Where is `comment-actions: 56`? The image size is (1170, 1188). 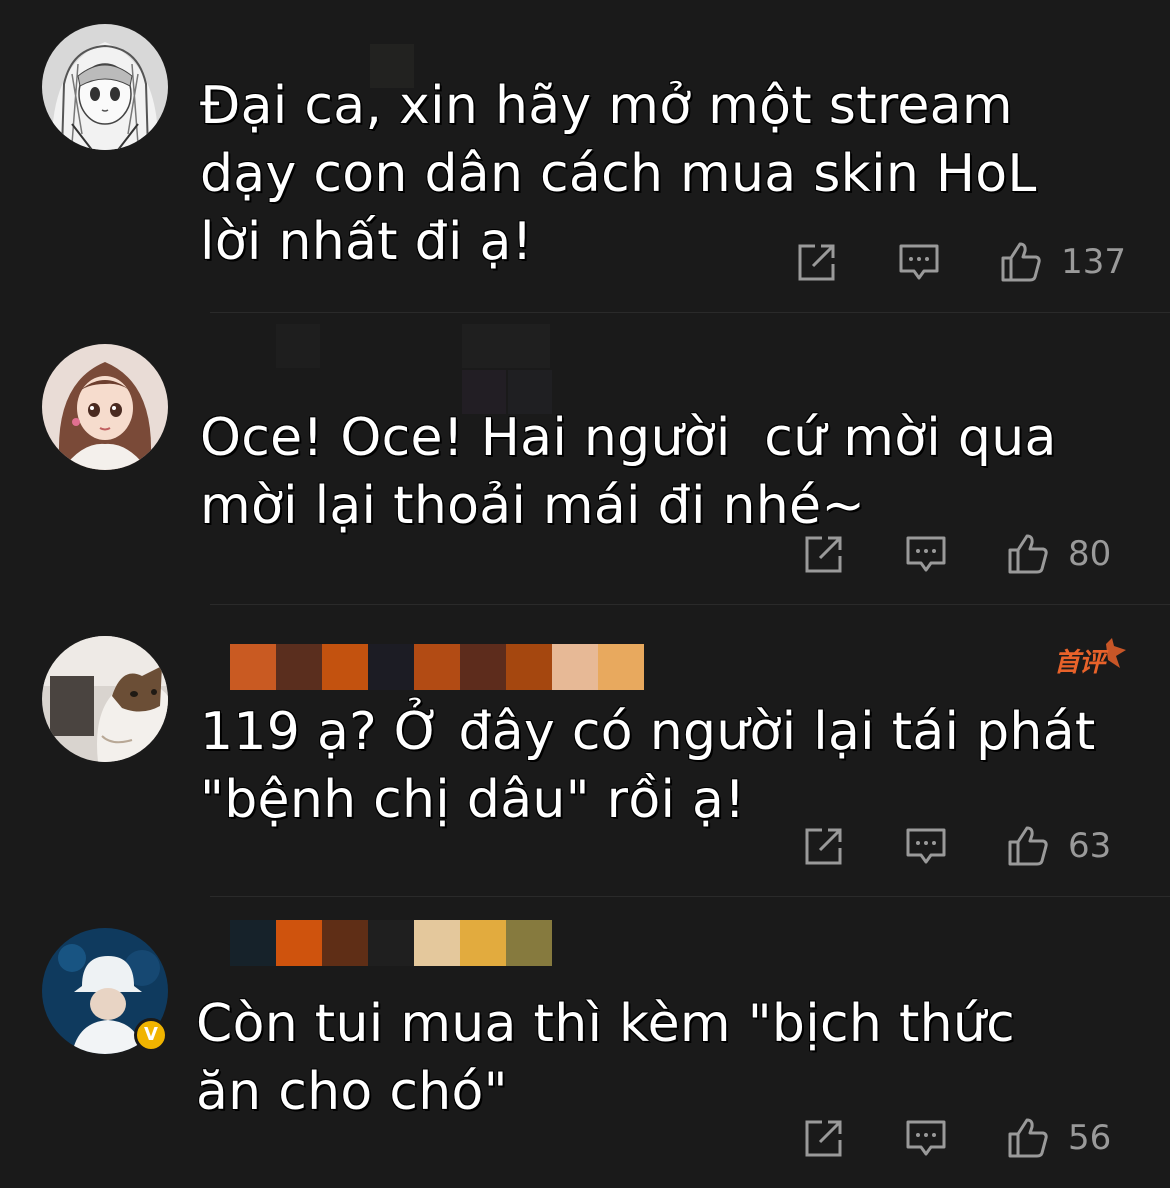 comment-actions: 56 is located at coordinates (935, 1138).